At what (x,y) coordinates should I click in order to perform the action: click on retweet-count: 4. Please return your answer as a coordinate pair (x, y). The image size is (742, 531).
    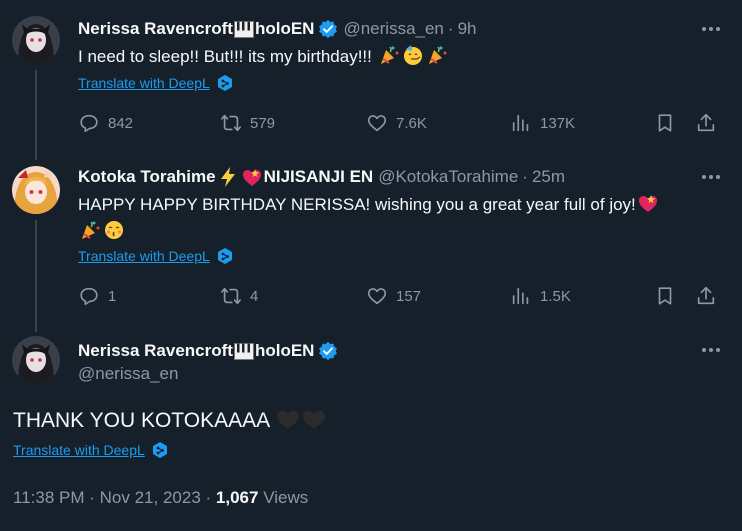
    Looking at the image, I should click on (254, 296).